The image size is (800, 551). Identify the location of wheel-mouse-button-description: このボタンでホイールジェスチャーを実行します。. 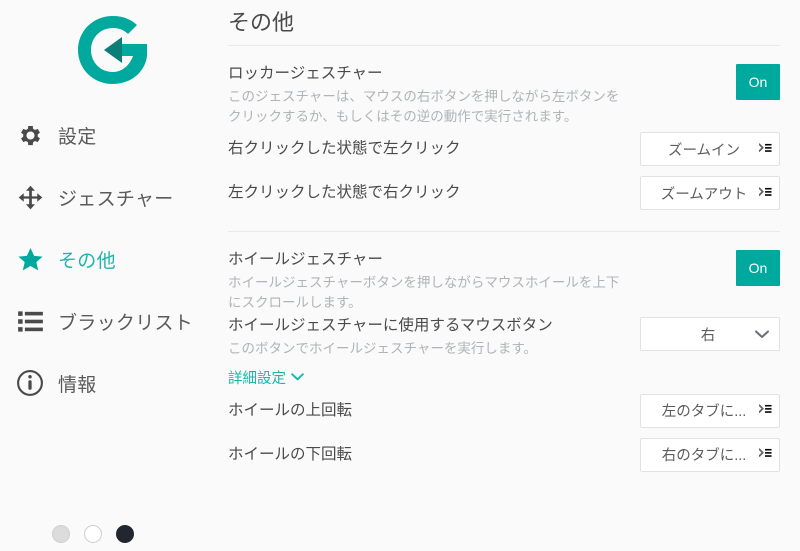
(383, 348).